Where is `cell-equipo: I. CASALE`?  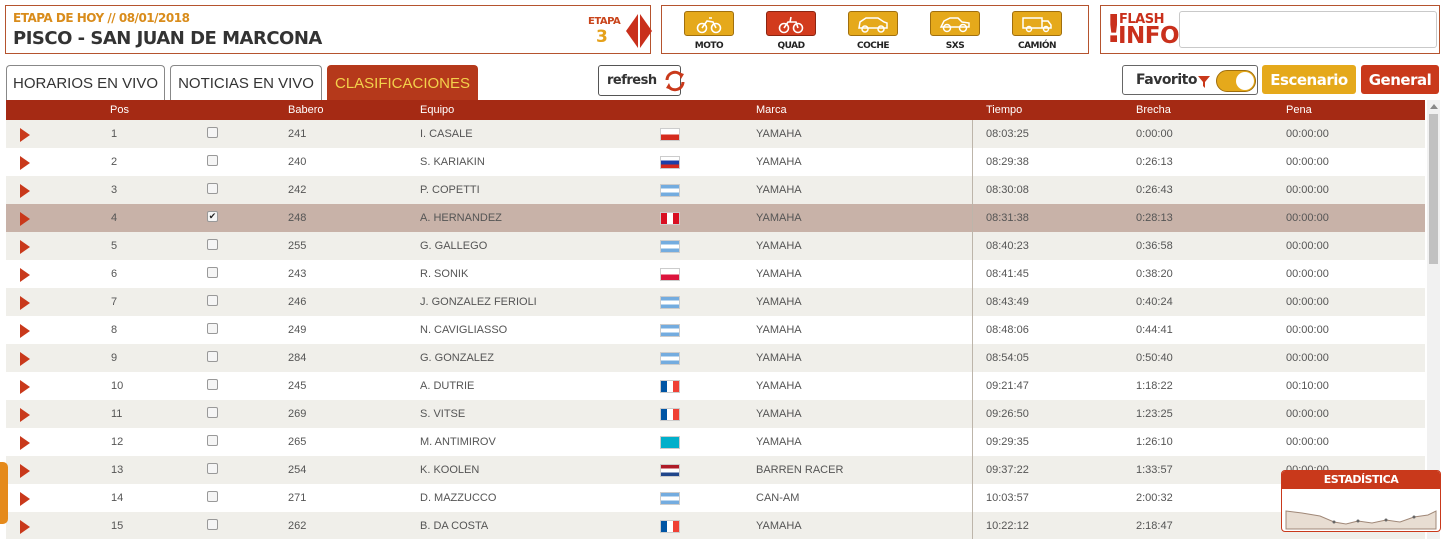 cell-equipo: I. CASALE is located at coordinates (446, 134).